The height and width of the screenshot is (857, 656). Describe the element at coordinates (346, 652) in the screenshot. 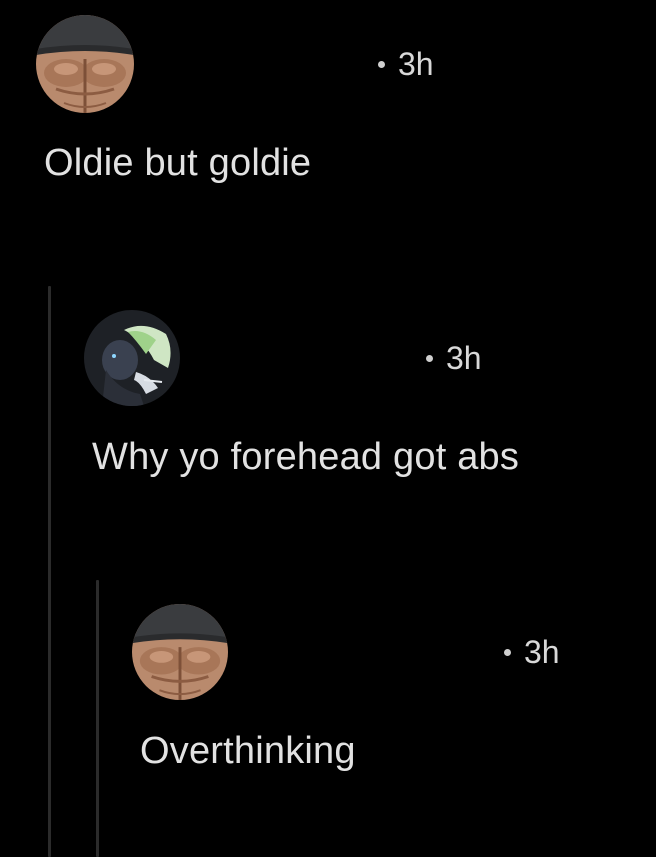

I see `comment-3-header: 3h` at that location.